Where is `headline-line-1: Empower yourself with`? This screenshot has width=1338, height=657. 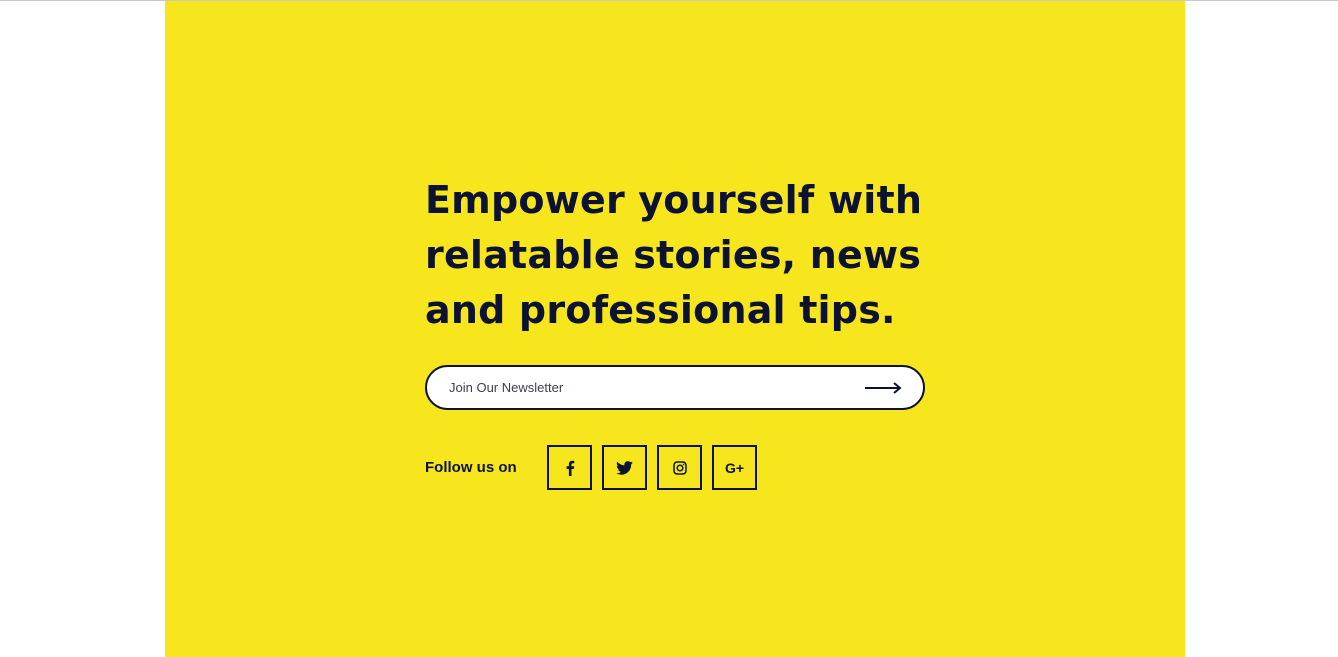
headline-line-1: Empower yourself with is located at coordinates (674, 200).